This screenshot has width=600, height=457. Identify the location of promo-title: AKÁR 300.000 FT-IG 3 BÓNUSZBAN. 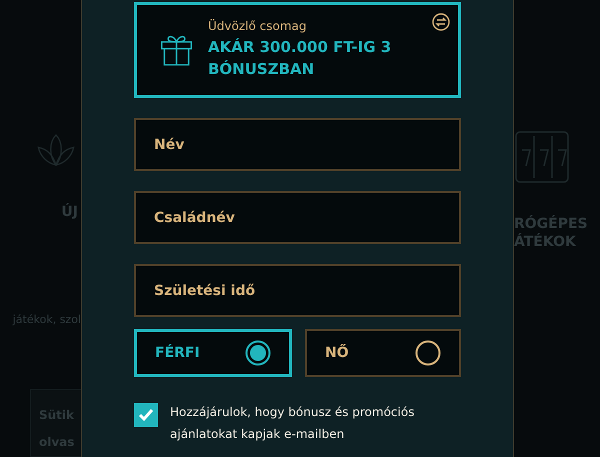
(300, 58).